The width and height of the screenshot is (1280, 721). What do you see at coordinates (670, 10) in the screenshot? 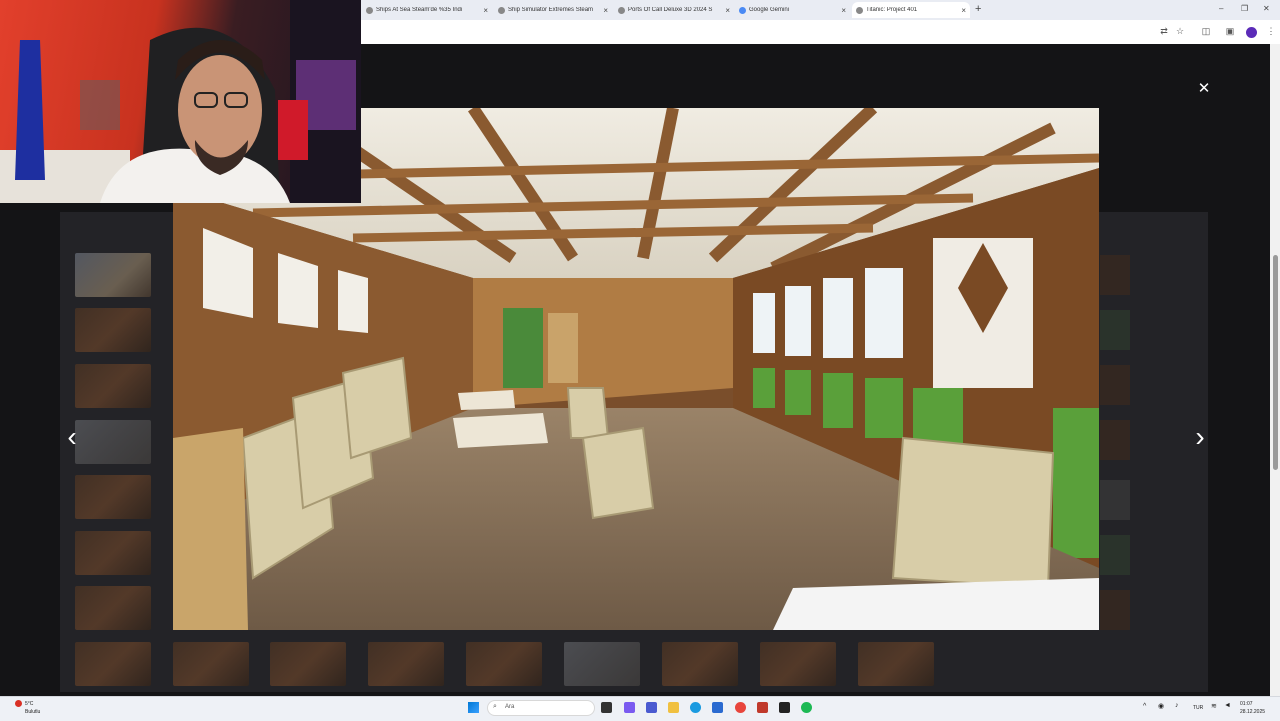
I see `tab-label: Ports Of Call Deluxe 3D 2024 S` at bounding box center [670, 10].